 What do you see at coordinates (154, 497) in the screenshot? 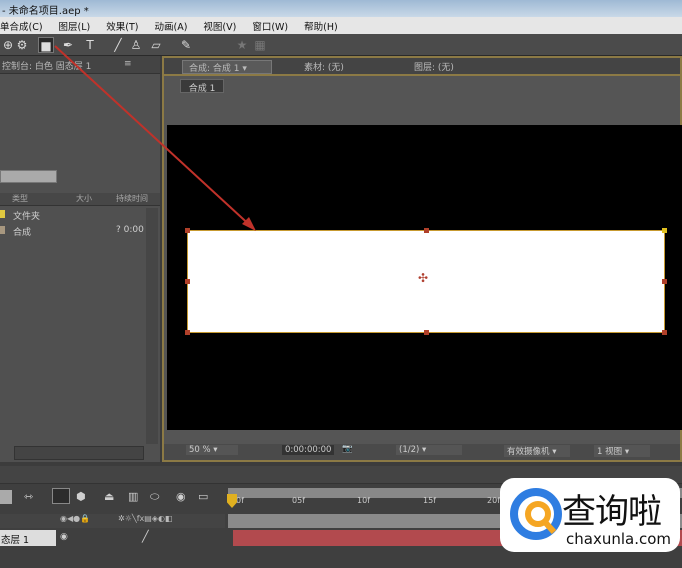
I see `brainstorm-icon: ⬭` at bounding box center [154, 497].